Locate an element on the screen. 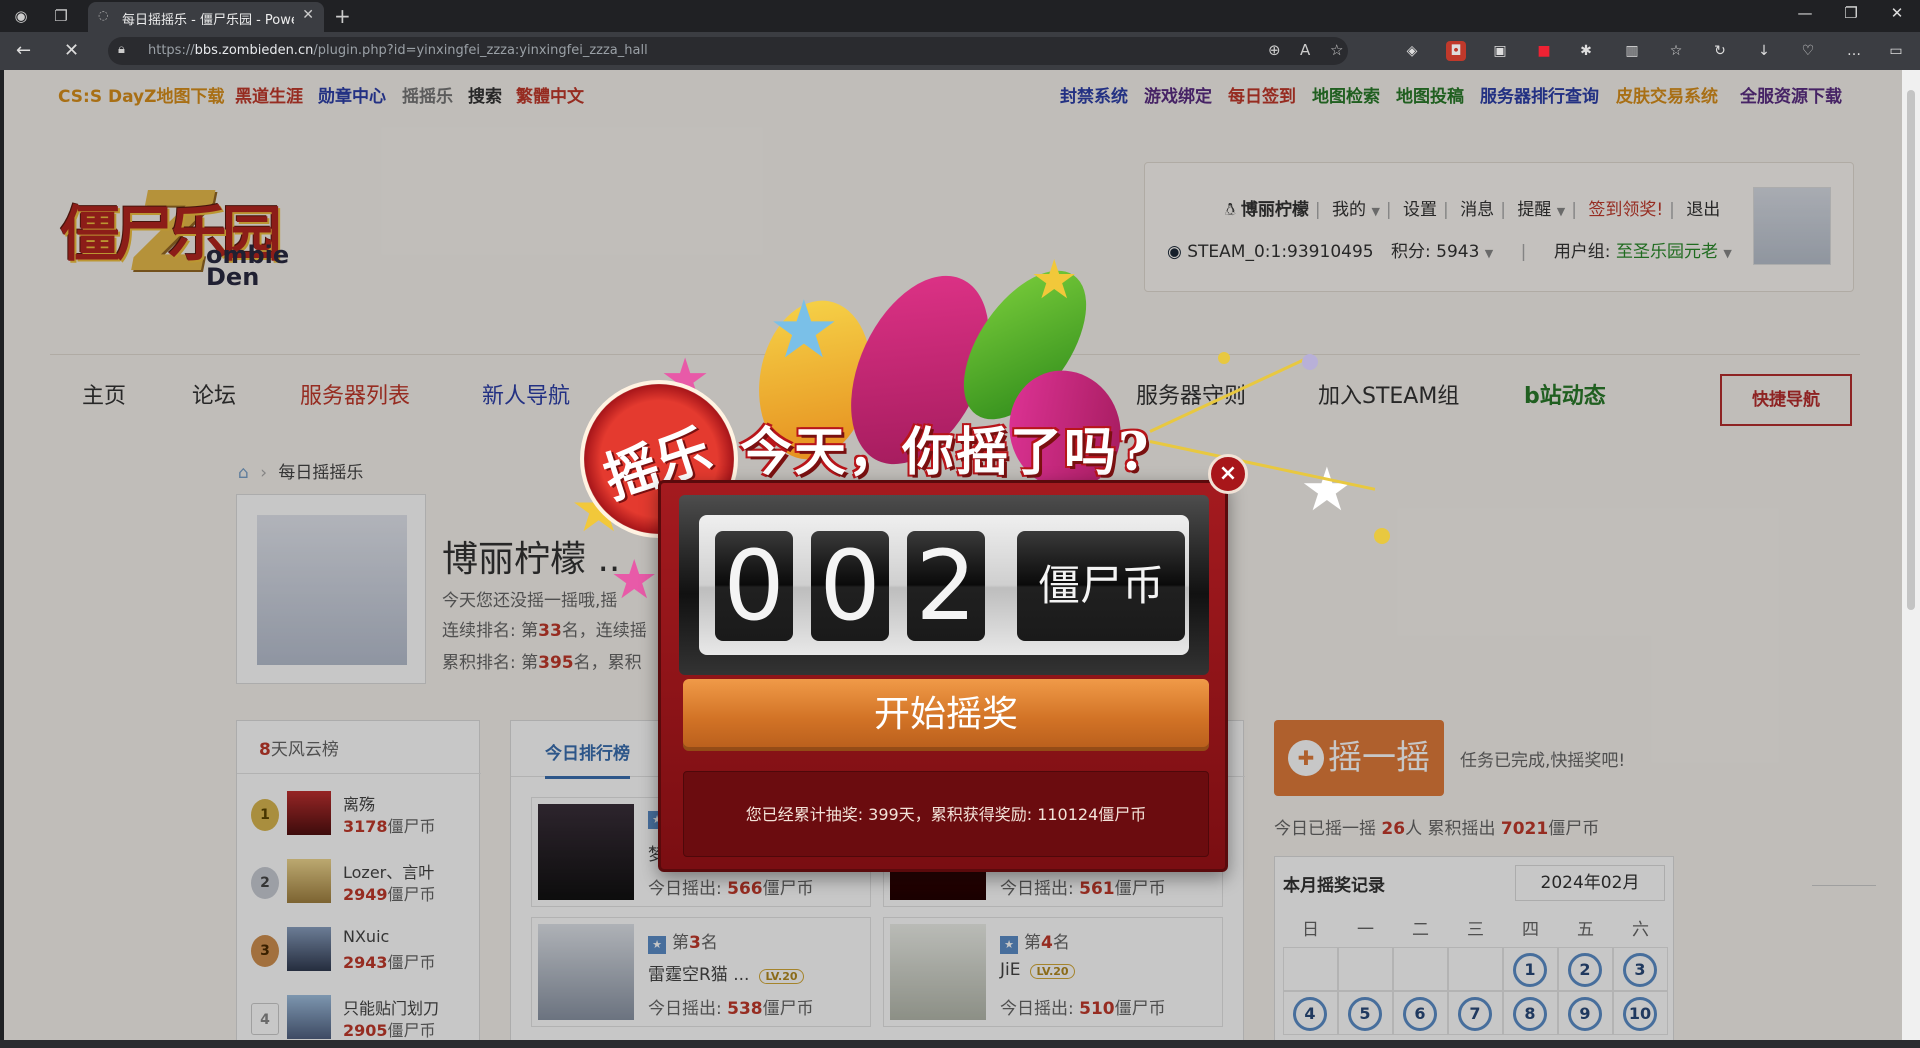 This screenshot has width=1920, height=1048. extension-icon: ▣ is located at coordinates (1500, 51).